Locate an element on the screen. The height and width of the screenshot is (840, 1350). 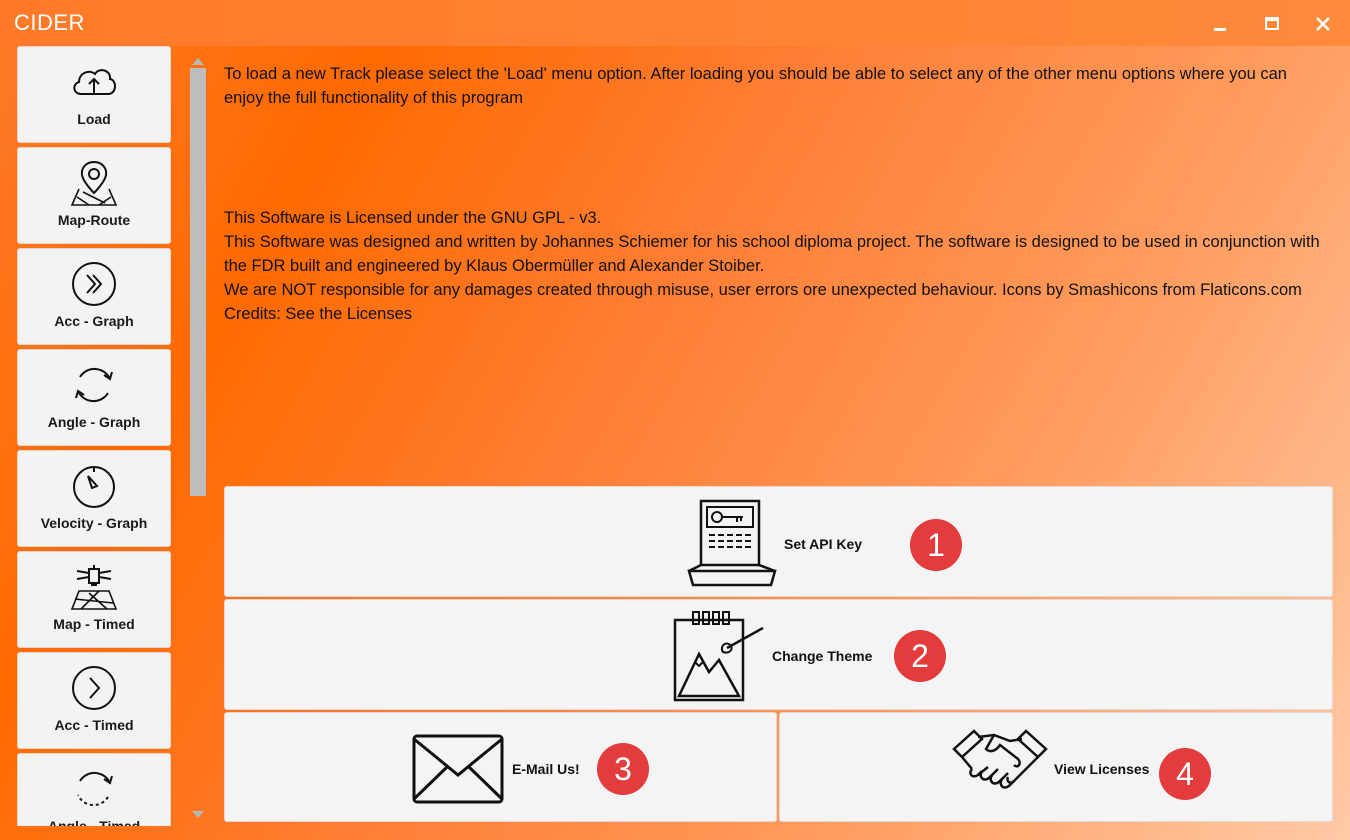
badge-3: 3 is located at coordinates (623, 769).